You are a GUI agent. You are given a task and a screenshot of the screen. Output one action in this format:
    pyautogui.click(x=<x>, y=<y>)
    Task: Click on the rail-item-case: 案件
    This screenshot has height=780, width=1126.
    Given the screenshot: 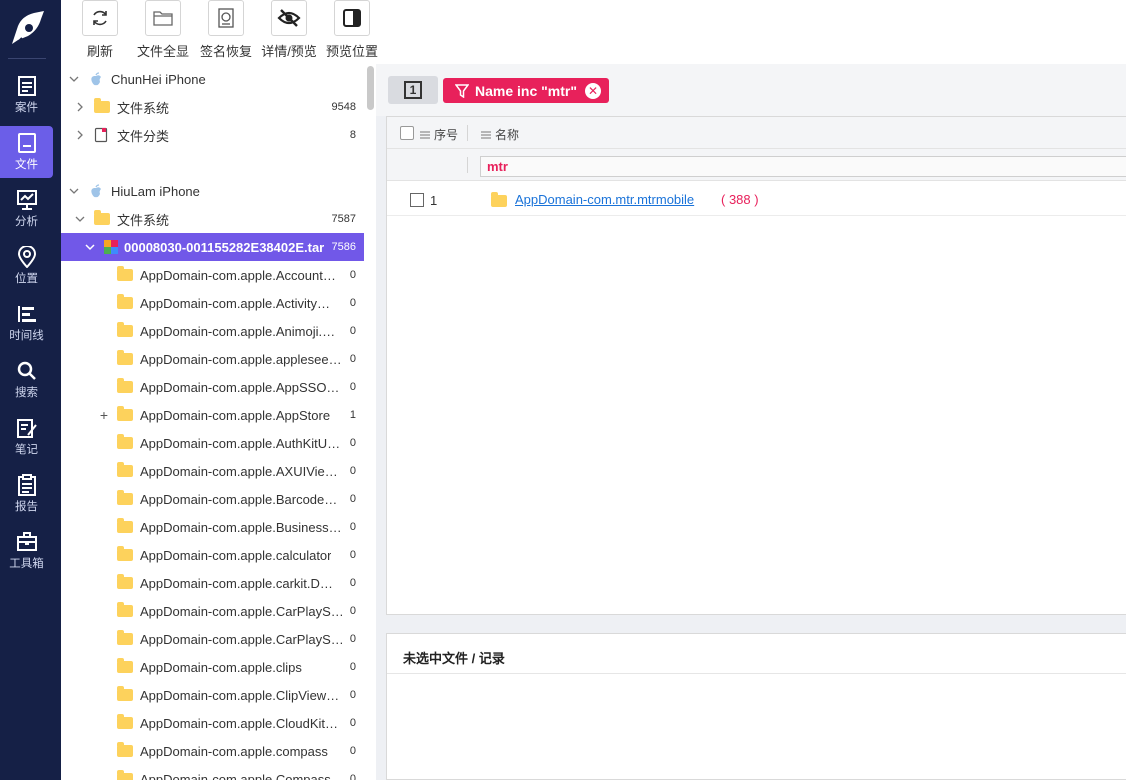 What is the action you would take?
    pyautogui.click(x=26, y=95)
    